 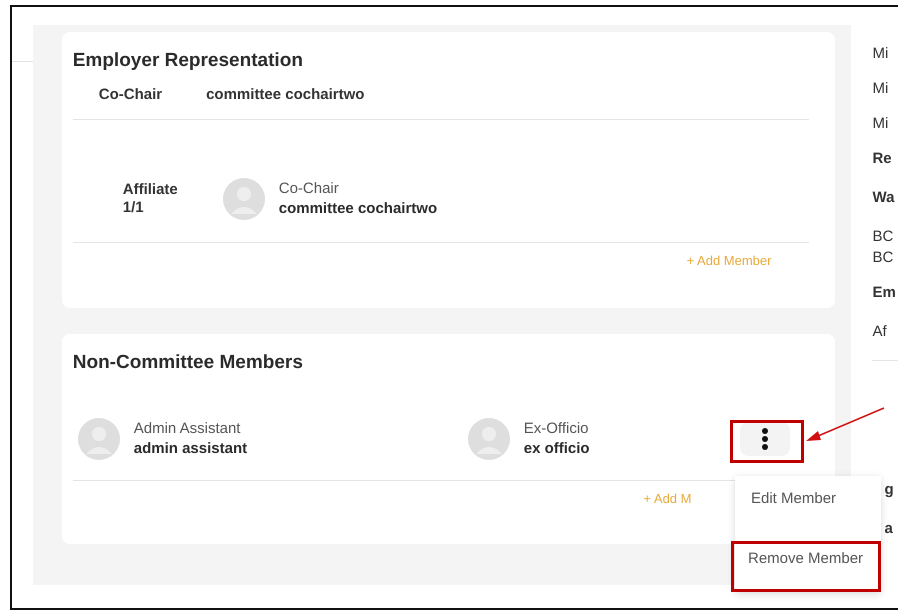 I want to click on kebab-icon, so click(x=764, y=439).